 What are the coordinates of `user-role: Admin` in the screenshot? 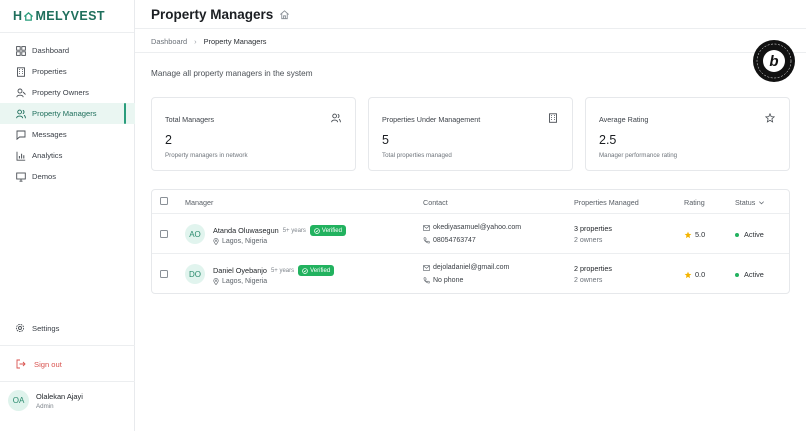 It's located at (45, 406).